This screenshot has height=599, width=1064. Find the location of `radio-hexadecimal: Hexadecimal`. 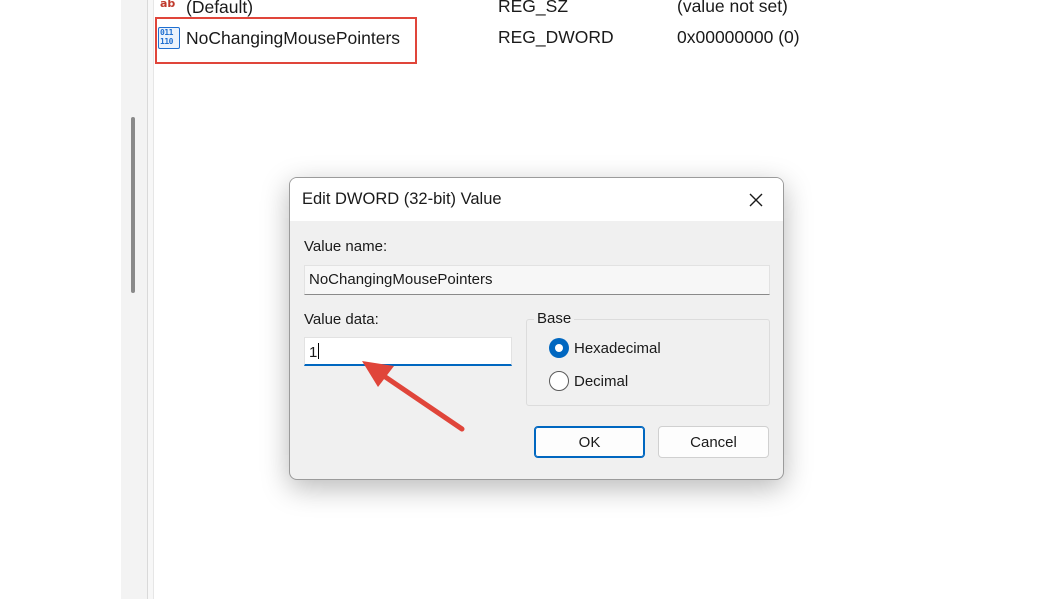

radio-hexadecimal: Hexadecimal is located at coordinates (605, 348).